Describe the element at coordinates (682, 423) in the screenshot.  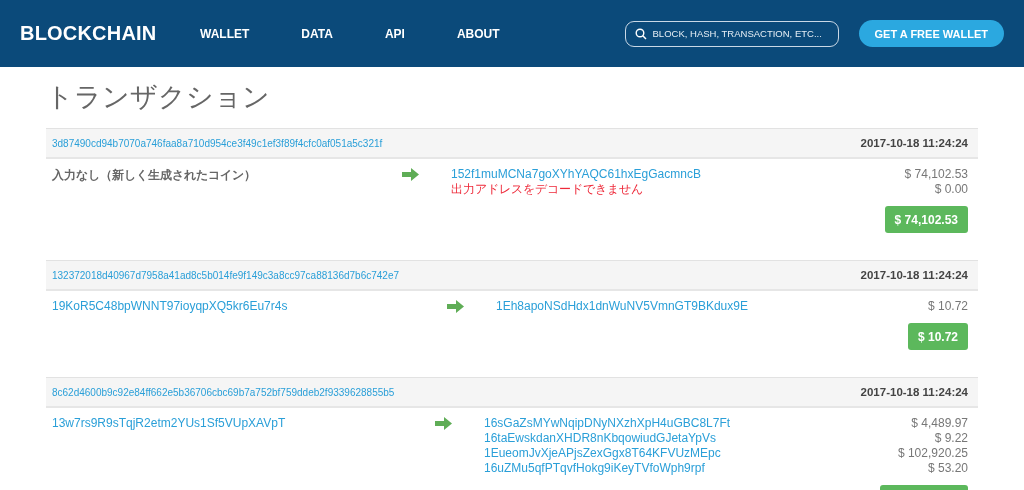
I see `output-address-link: 16sGaZsMYwNqipDNyNXzhXpH4uGBC8L7Ft` at that location.